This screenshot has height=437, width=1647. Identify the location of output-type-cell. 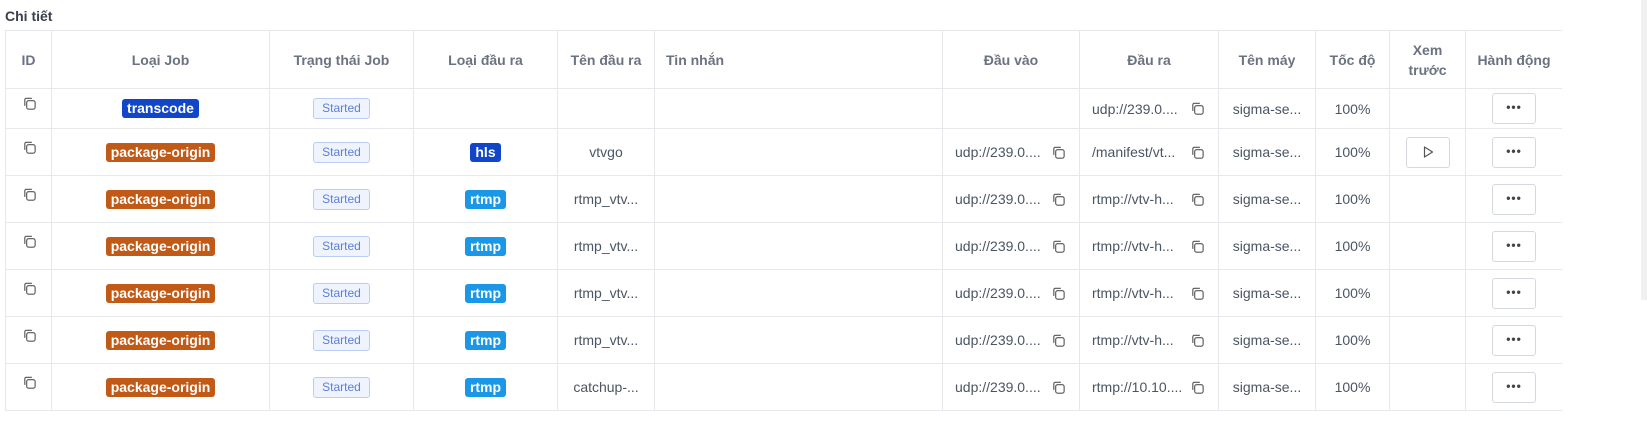
(485, 108).